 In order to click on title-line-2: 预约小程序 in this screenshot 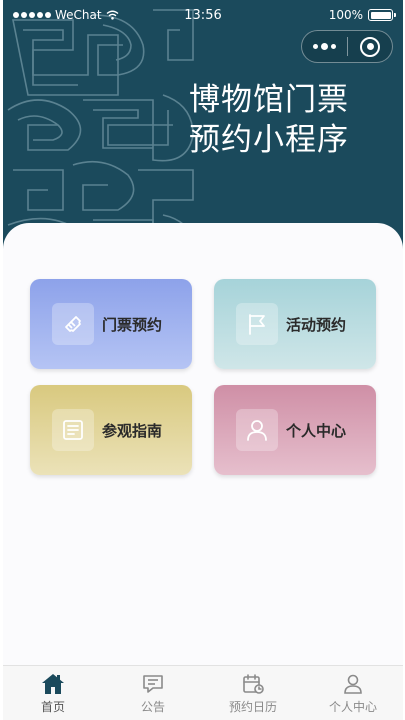, I will do `click(269, 140)`.